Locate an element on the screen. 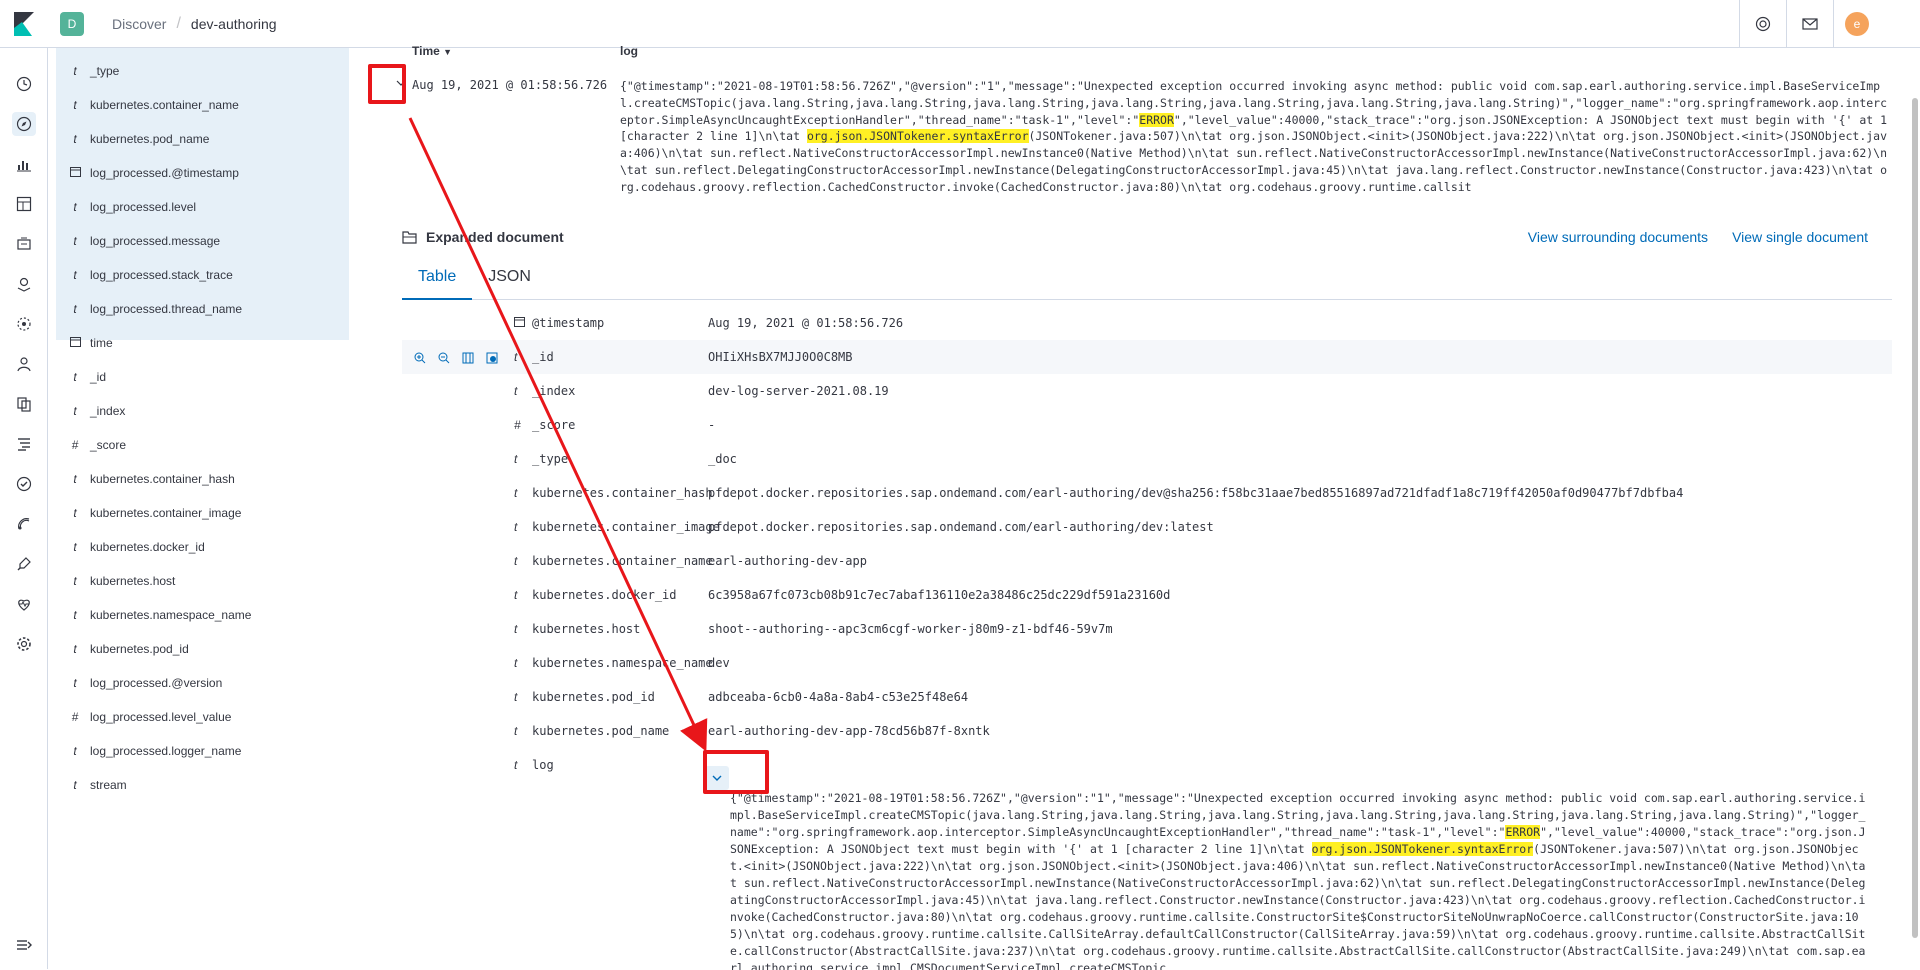 Image resolution: width=1920 pixels, height=970 pixels. field-item: t kubernetes.namespace_name is located at coordinates (202, 615).